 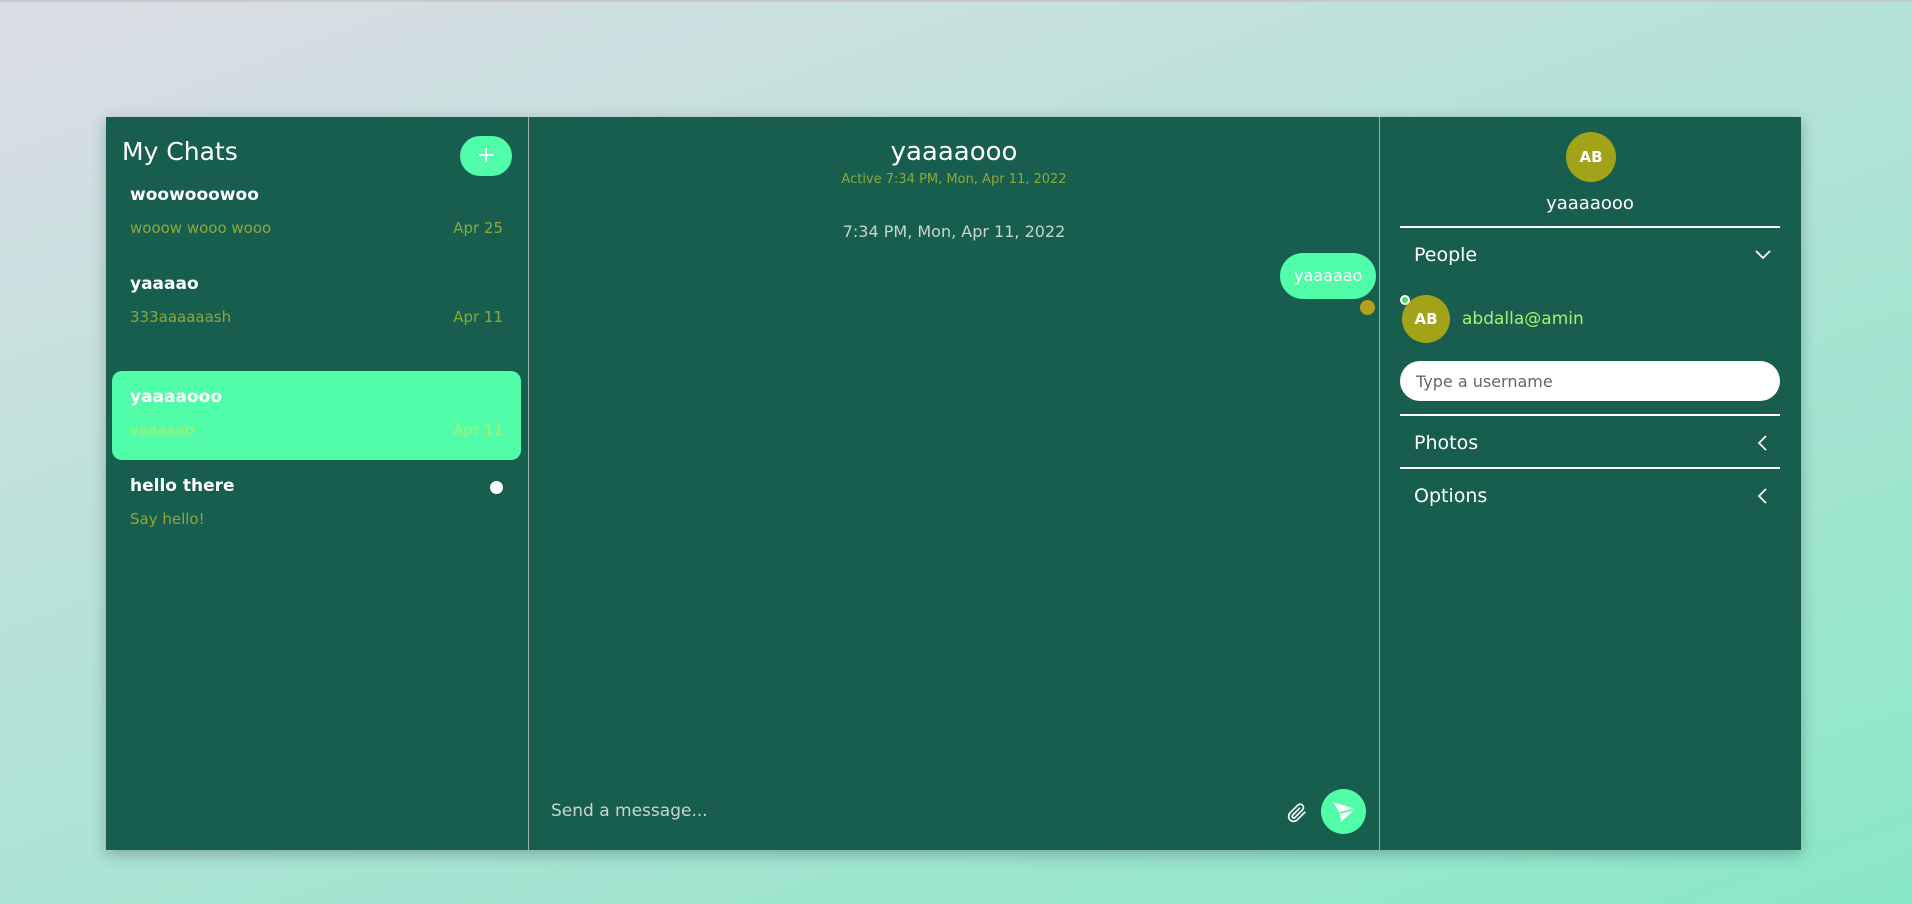 I want to click on online-status-indicator, so click(x=1405, y=300).